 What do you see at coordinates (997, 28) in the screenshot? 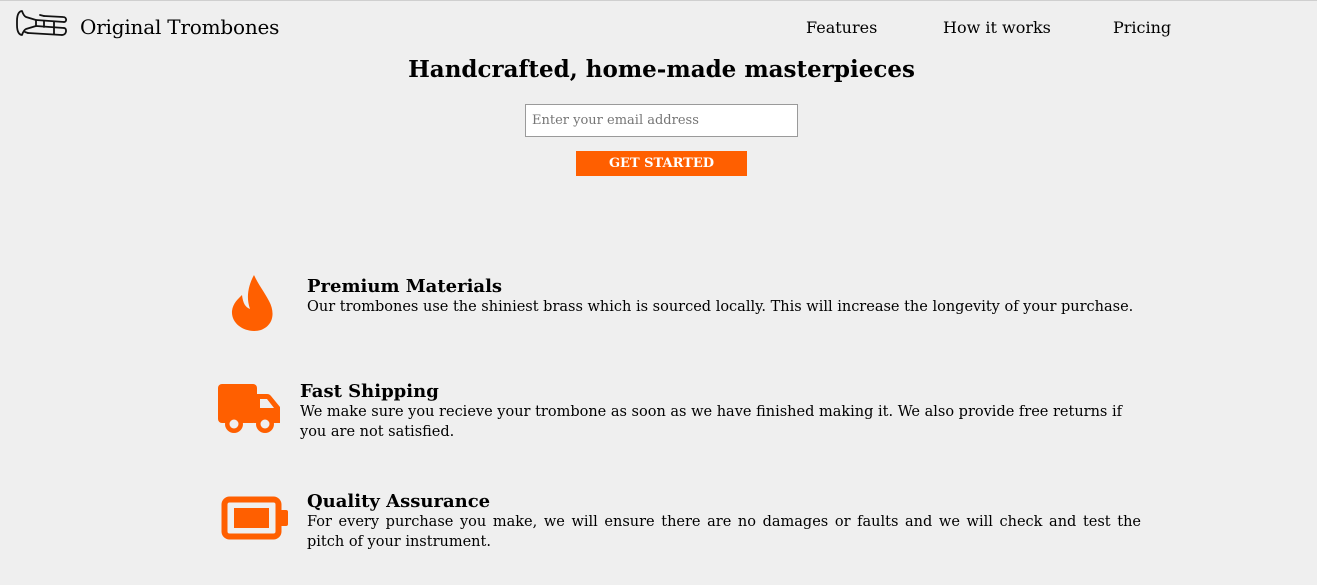
I see `nav-link-how-it-works: How it works` at bounding box center [997, 28].